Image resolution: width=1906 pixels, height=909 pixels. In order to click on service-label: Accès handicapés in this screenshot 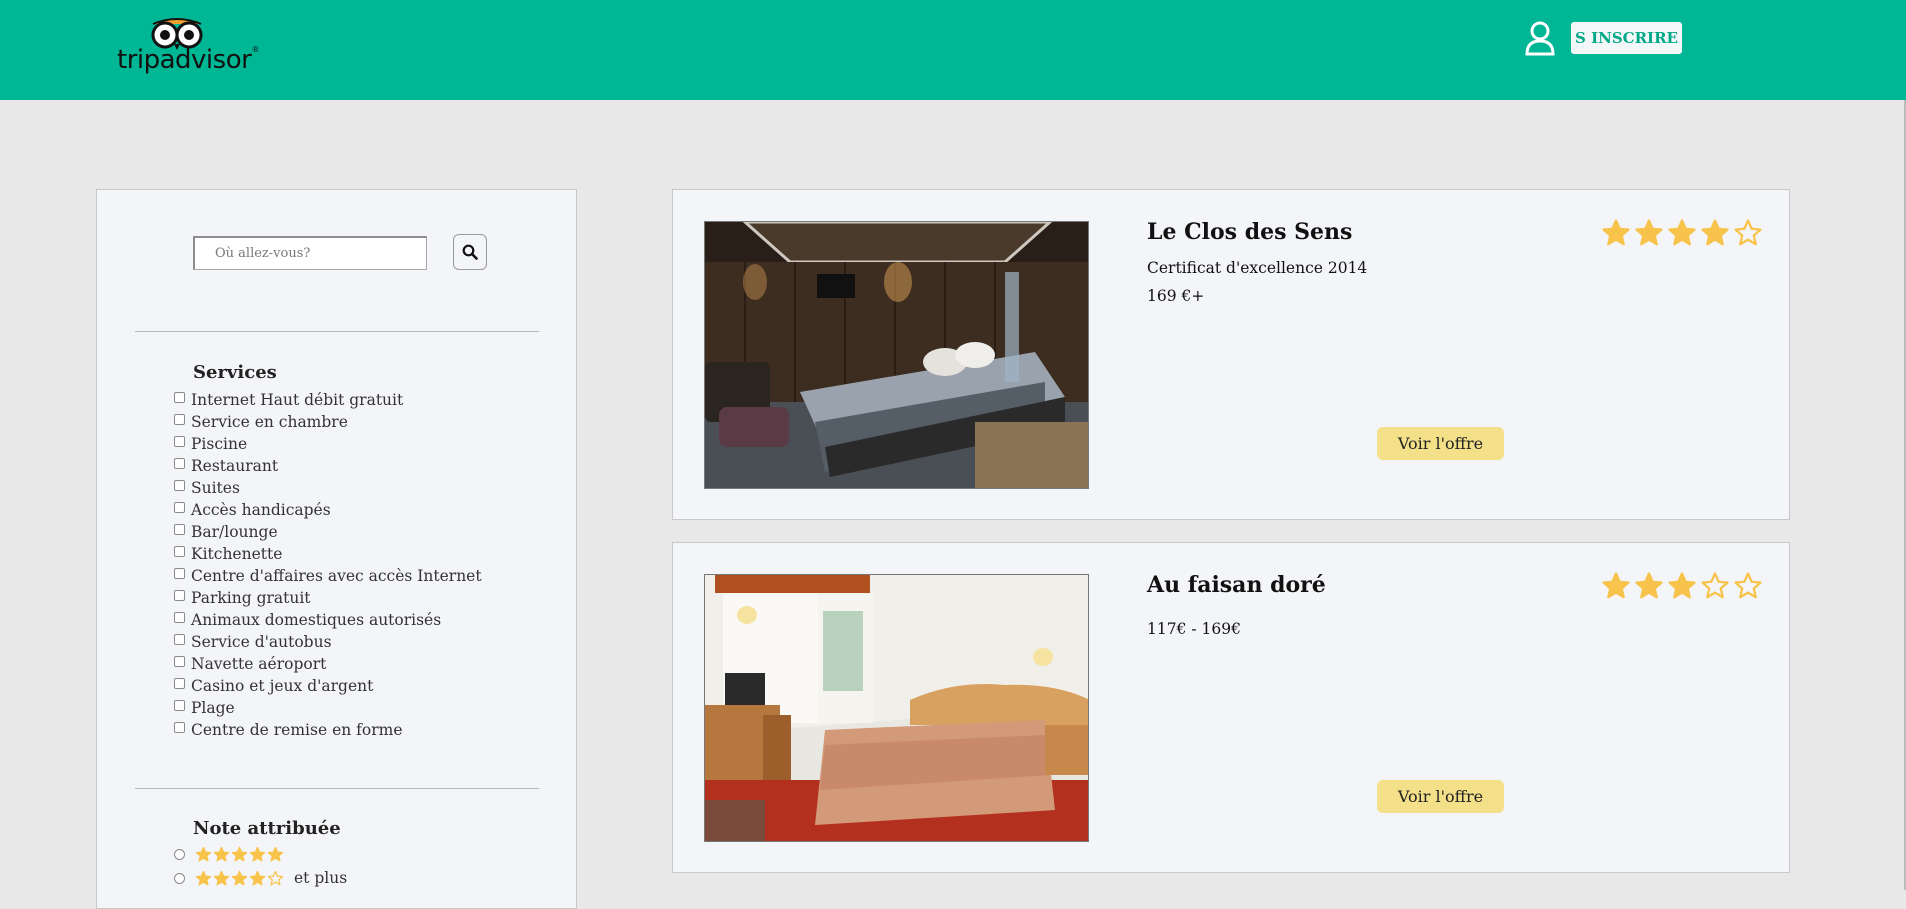, I will do `click(261, 510)`.